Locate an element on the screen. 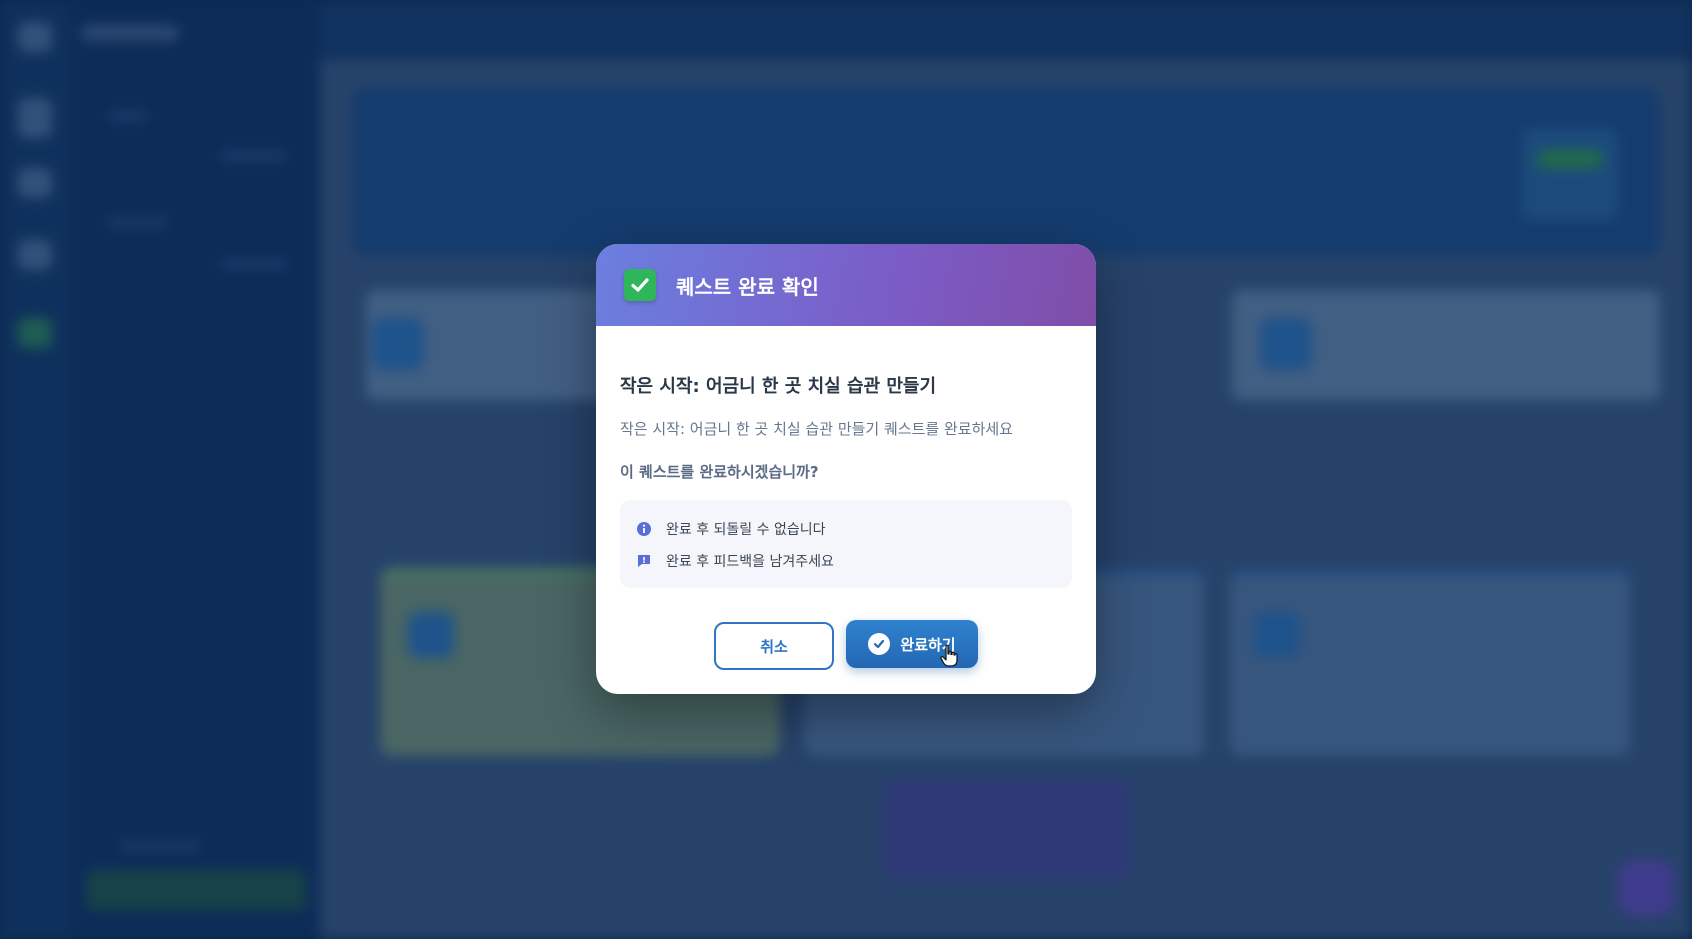 The width and height of the screenshot is (1692, 939). hand-cursor-icon is located at coordinates (949, 655).